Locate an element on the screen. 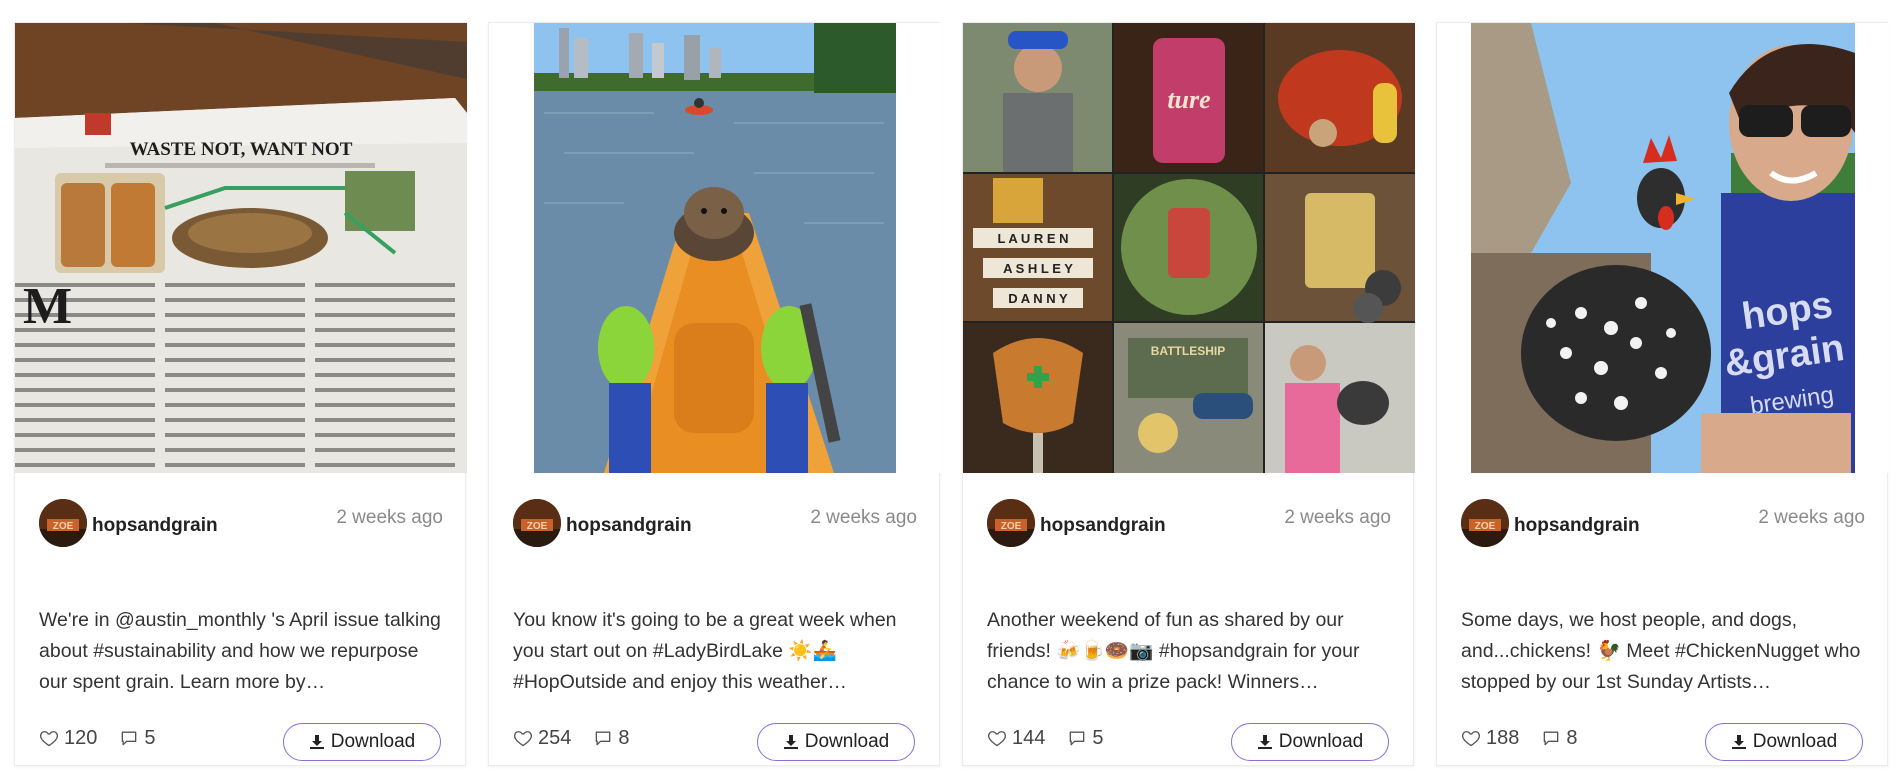 Image resolution: width=1901 pixels, height=774 pixels. likes-count: 144 is located at coordinates (1016, 738).